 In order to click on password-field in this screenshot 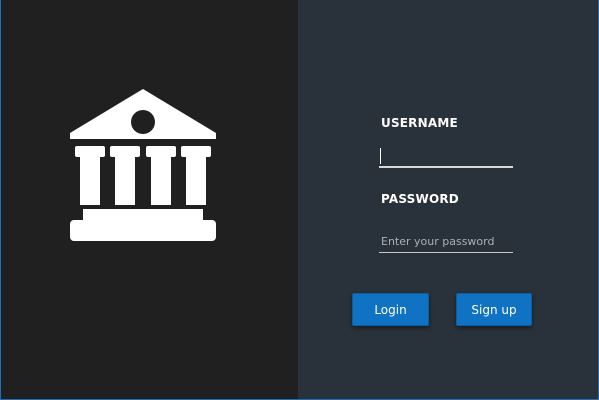, I will do `click(446, 242)`.